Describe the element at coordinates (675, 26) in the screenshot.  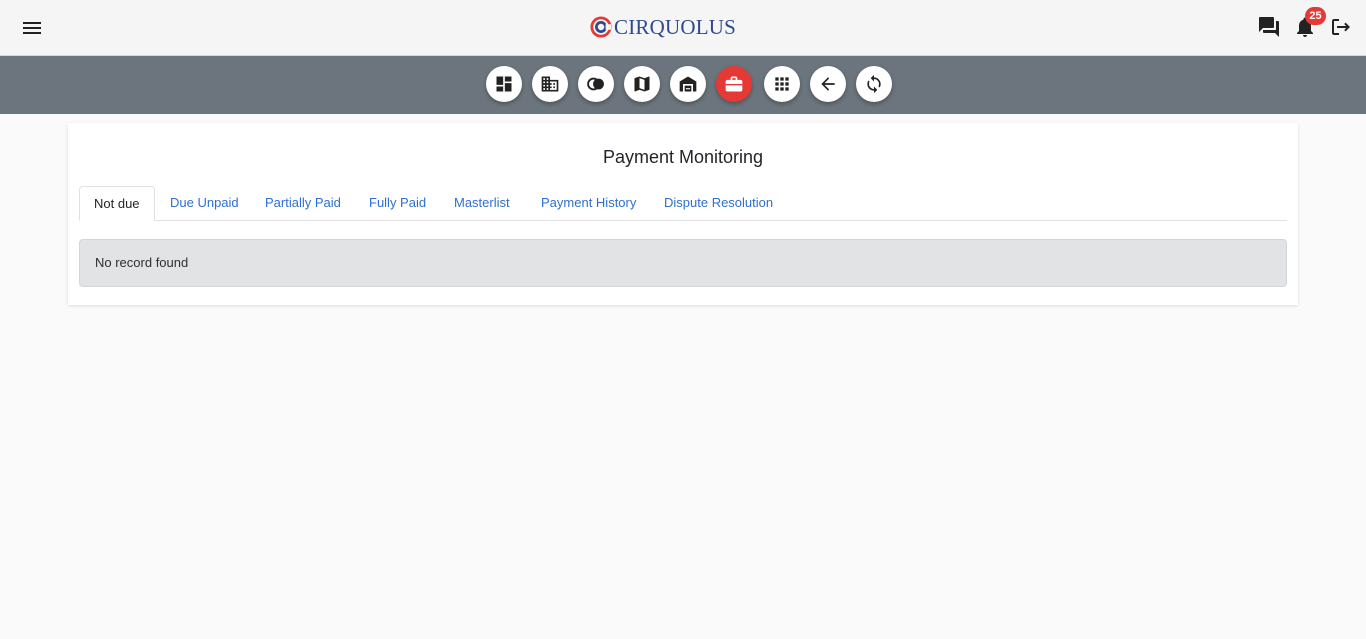
I see `logo-text: CIRQUOLUS` at that location.